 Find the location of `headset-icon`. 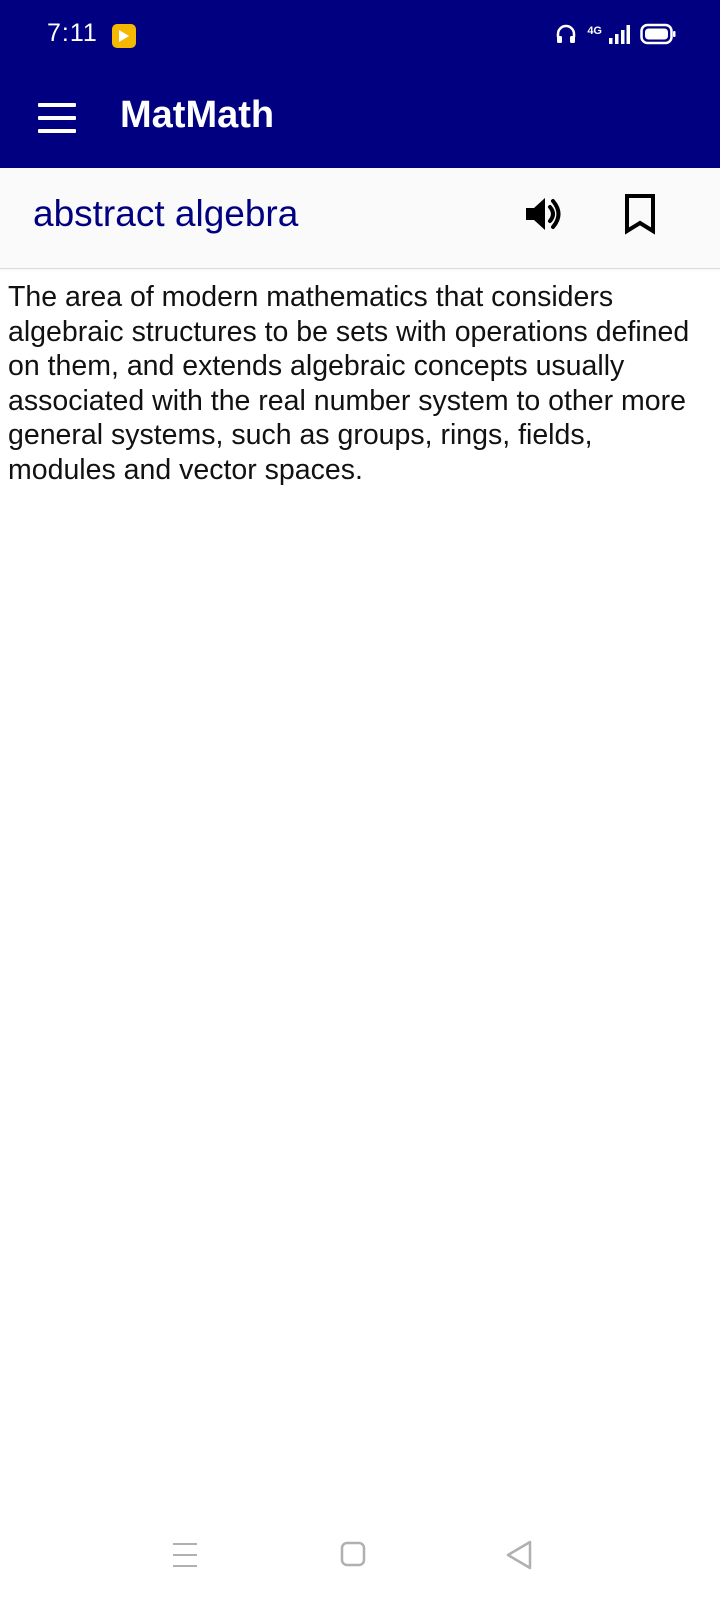

headset-icon is located at coordinates (566, 36).